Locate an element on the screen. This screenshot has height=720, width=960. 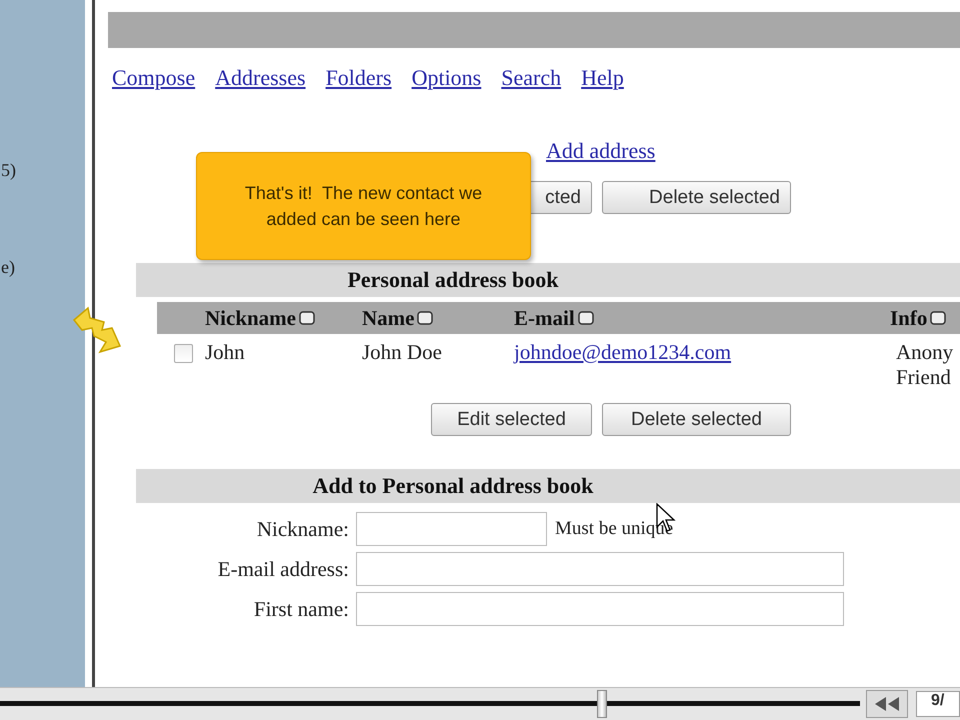
nav-link: Options is located at coordinates (447, 78).